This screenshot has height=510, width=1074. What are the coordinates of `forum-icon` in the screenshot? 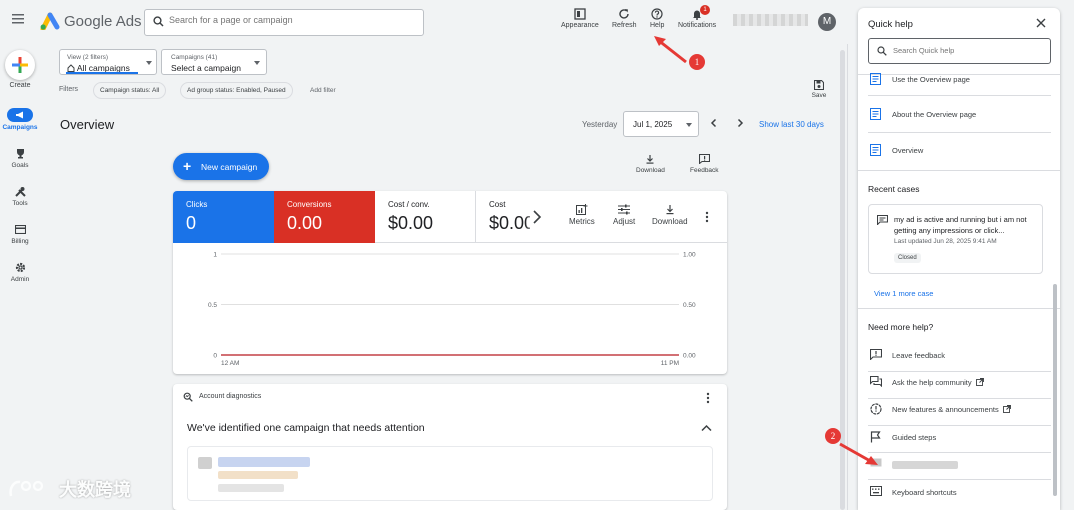 It's located at (876, 381).